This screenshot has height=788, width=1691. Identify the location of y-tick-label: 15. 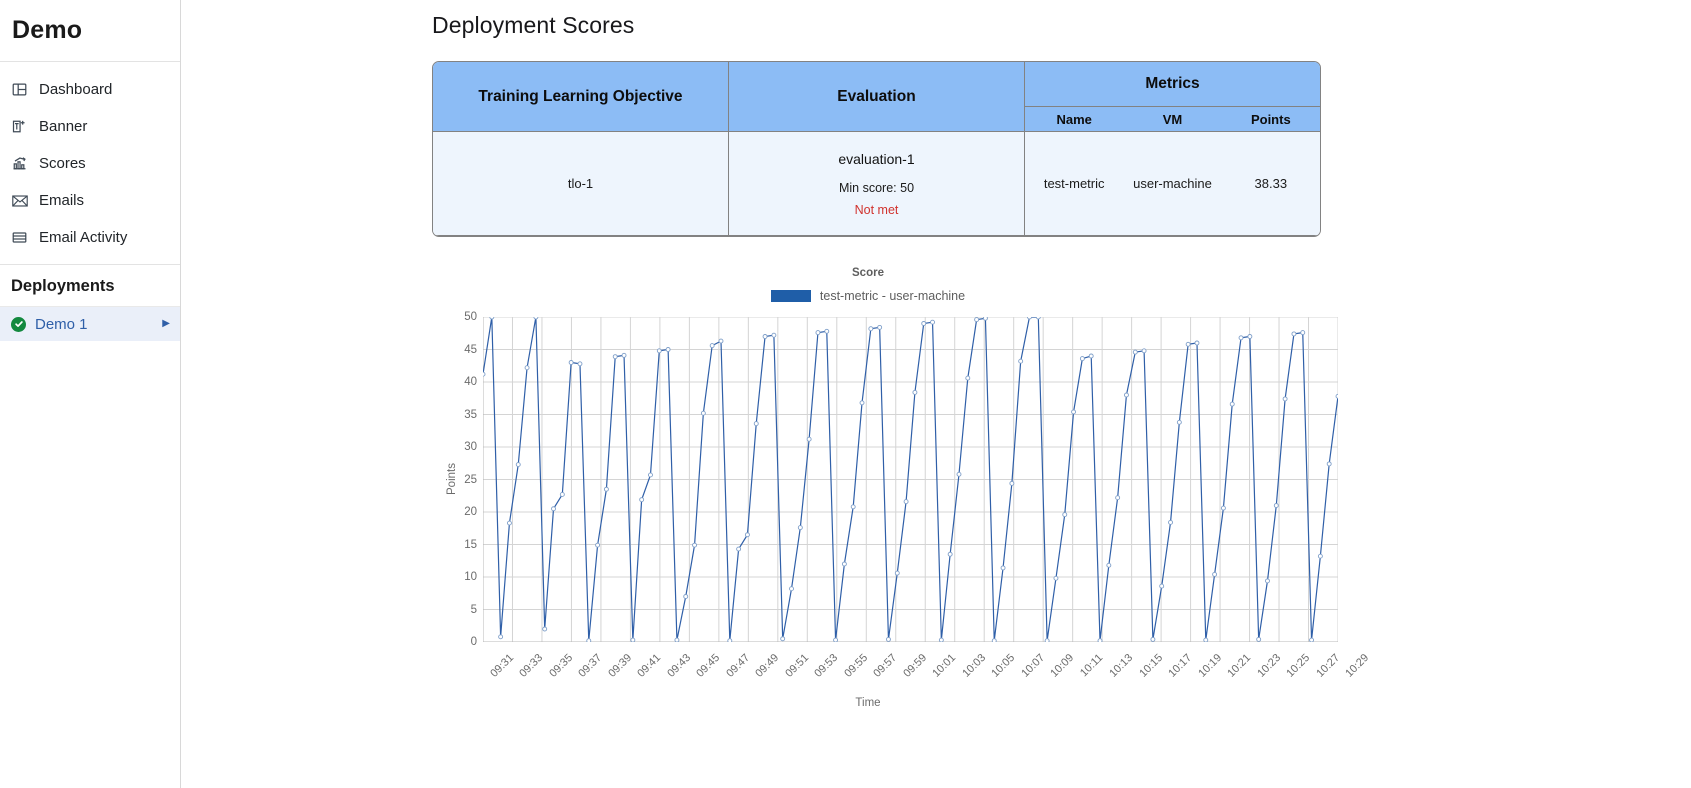
(470, 544).